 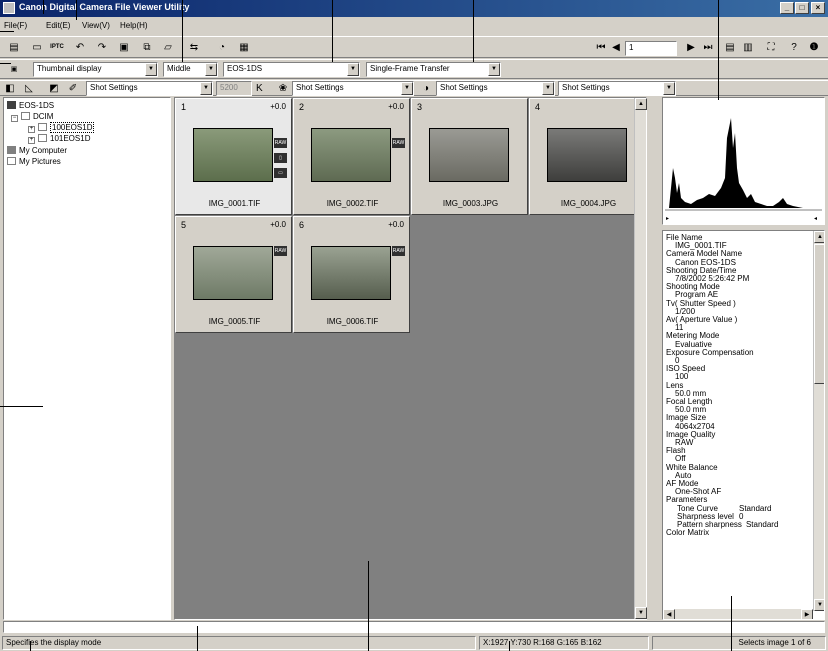 I want to click on kelvin-input: 5200, so click(x=234, y=88).